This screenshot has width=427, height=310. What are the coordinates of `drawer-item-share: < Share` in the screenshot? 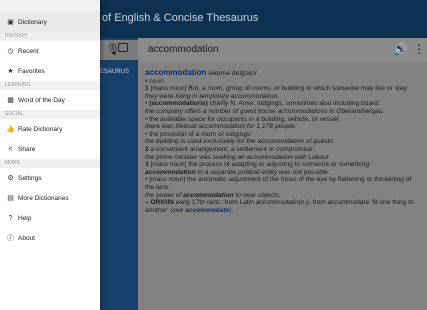 It's located at (50, 149).